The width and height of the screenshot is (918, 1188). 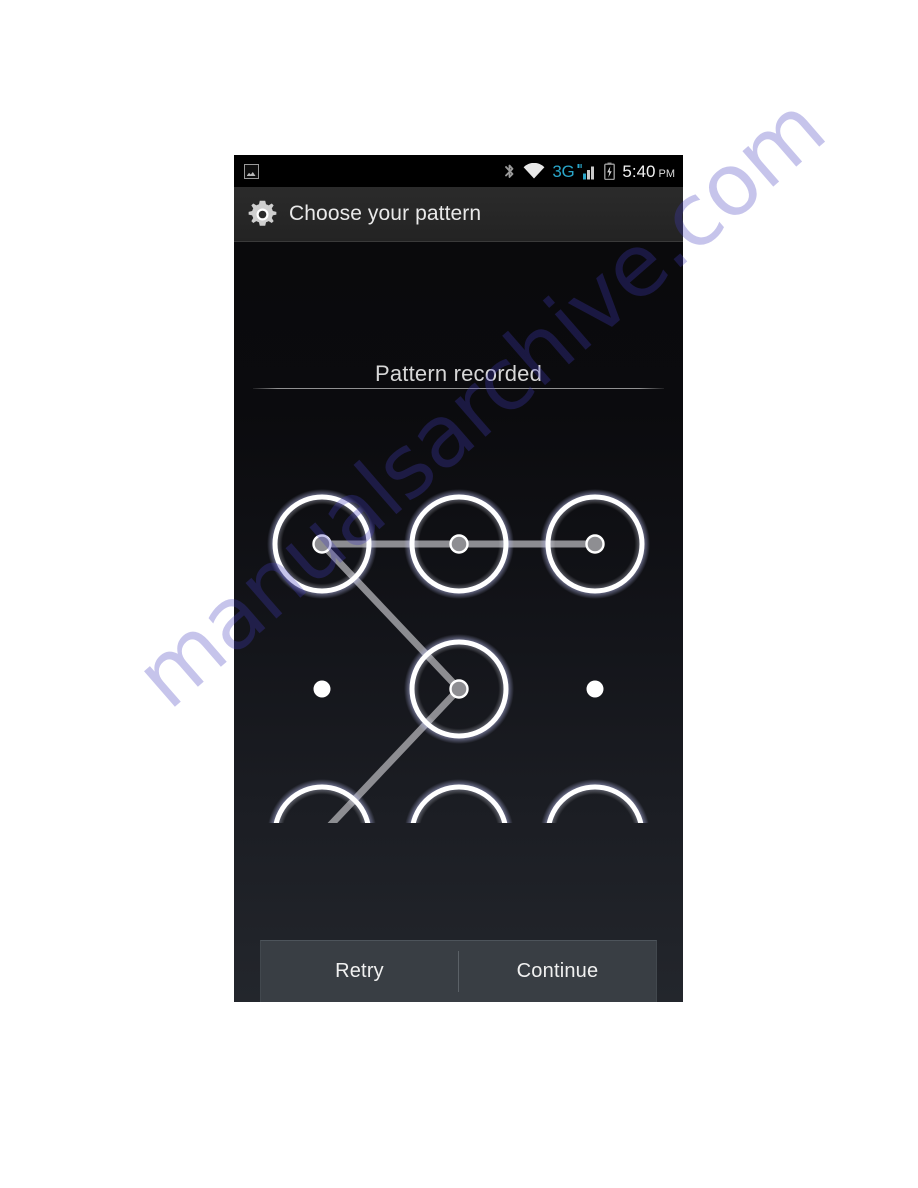 What do you see at coordinates (251, 171) in the screenshot?
I see `picture-icon` at bounding box center [251, 171].